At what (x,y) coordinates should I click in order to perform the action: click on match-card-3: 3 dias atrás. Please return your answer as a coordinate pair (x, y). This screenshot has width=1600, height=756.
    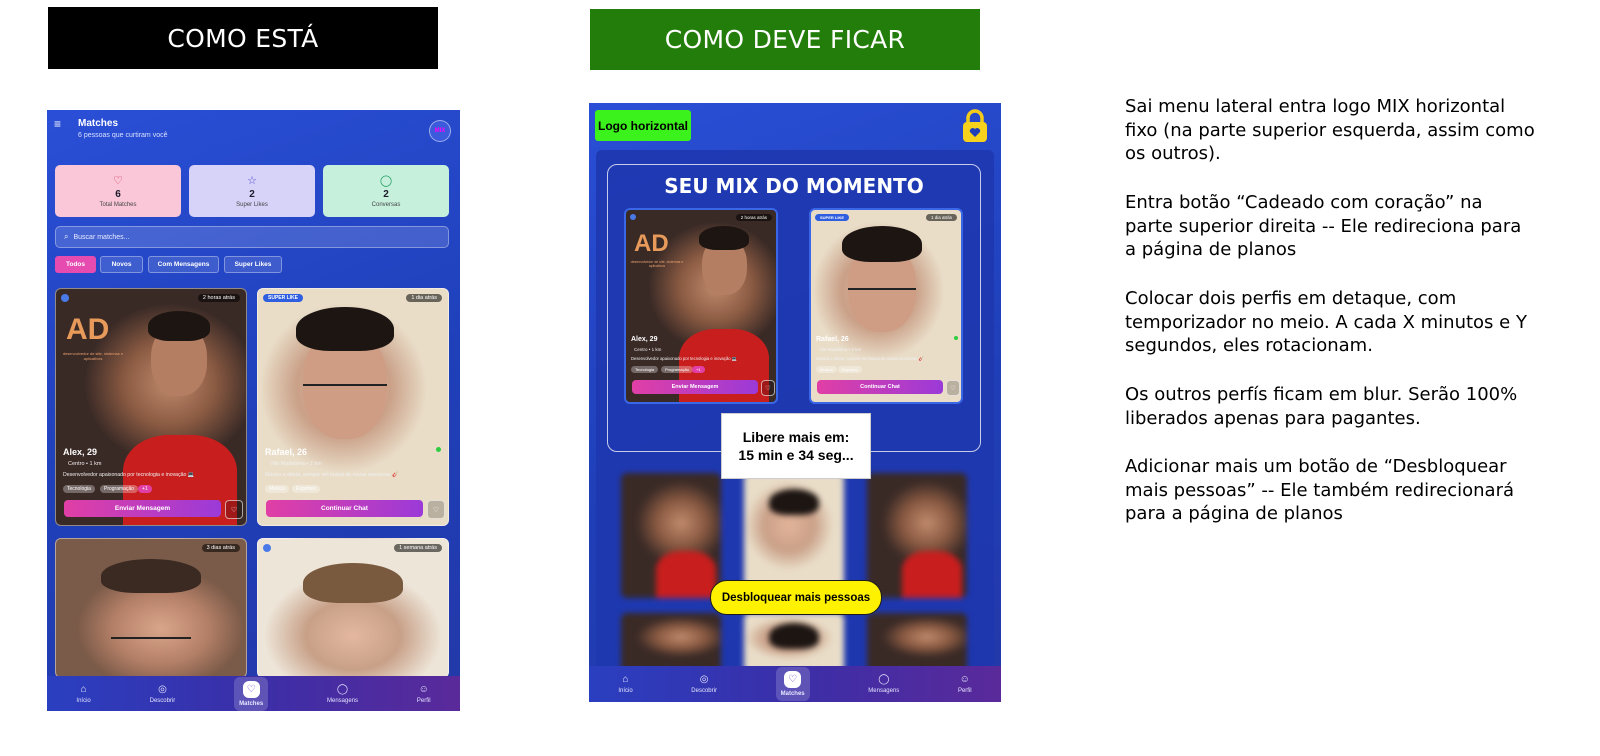
    Looking at the image, I should click on (151, 608).